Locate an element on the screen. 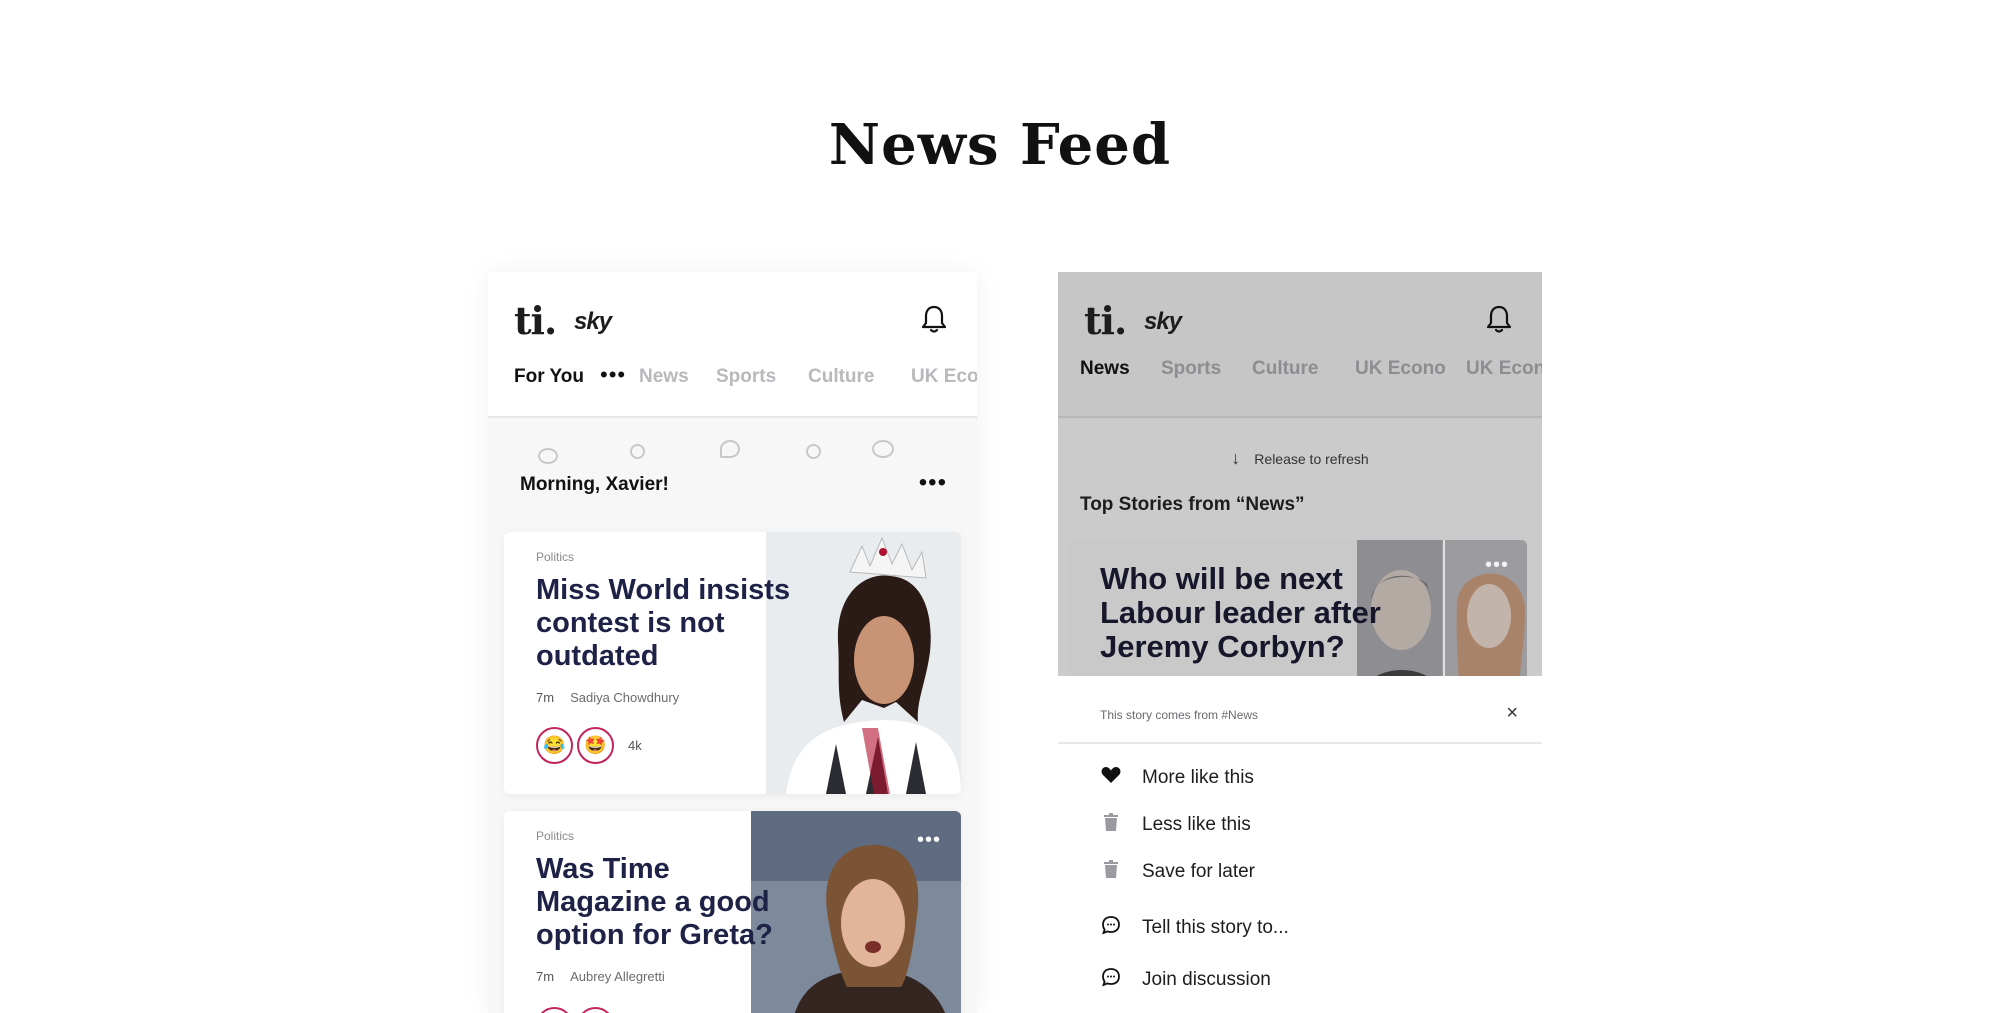 Image resolution: width=2000 pixels, height=1013 pixels. story-title-line: Jeremy Corbyn? is located at coordinates (1222, 646).